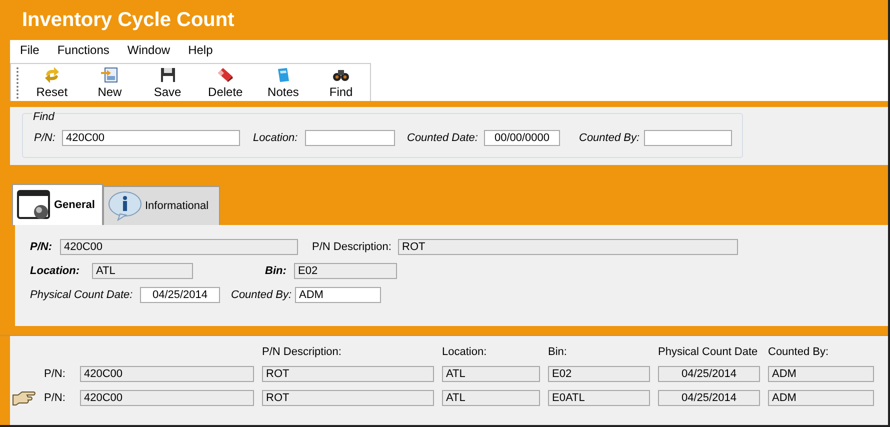  What do you see at coordinates (125, 206) in the screenshot?
I see `info-icon` at bounding box center [125, 206].